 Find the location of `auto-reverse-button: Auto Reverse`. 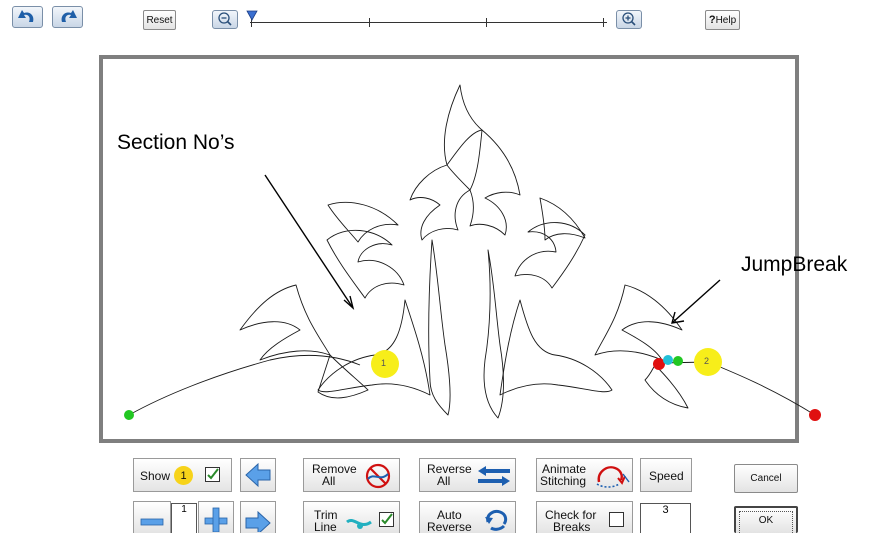

auto-reverse-button: Auto Reverse is located at coordinates (467, 517).